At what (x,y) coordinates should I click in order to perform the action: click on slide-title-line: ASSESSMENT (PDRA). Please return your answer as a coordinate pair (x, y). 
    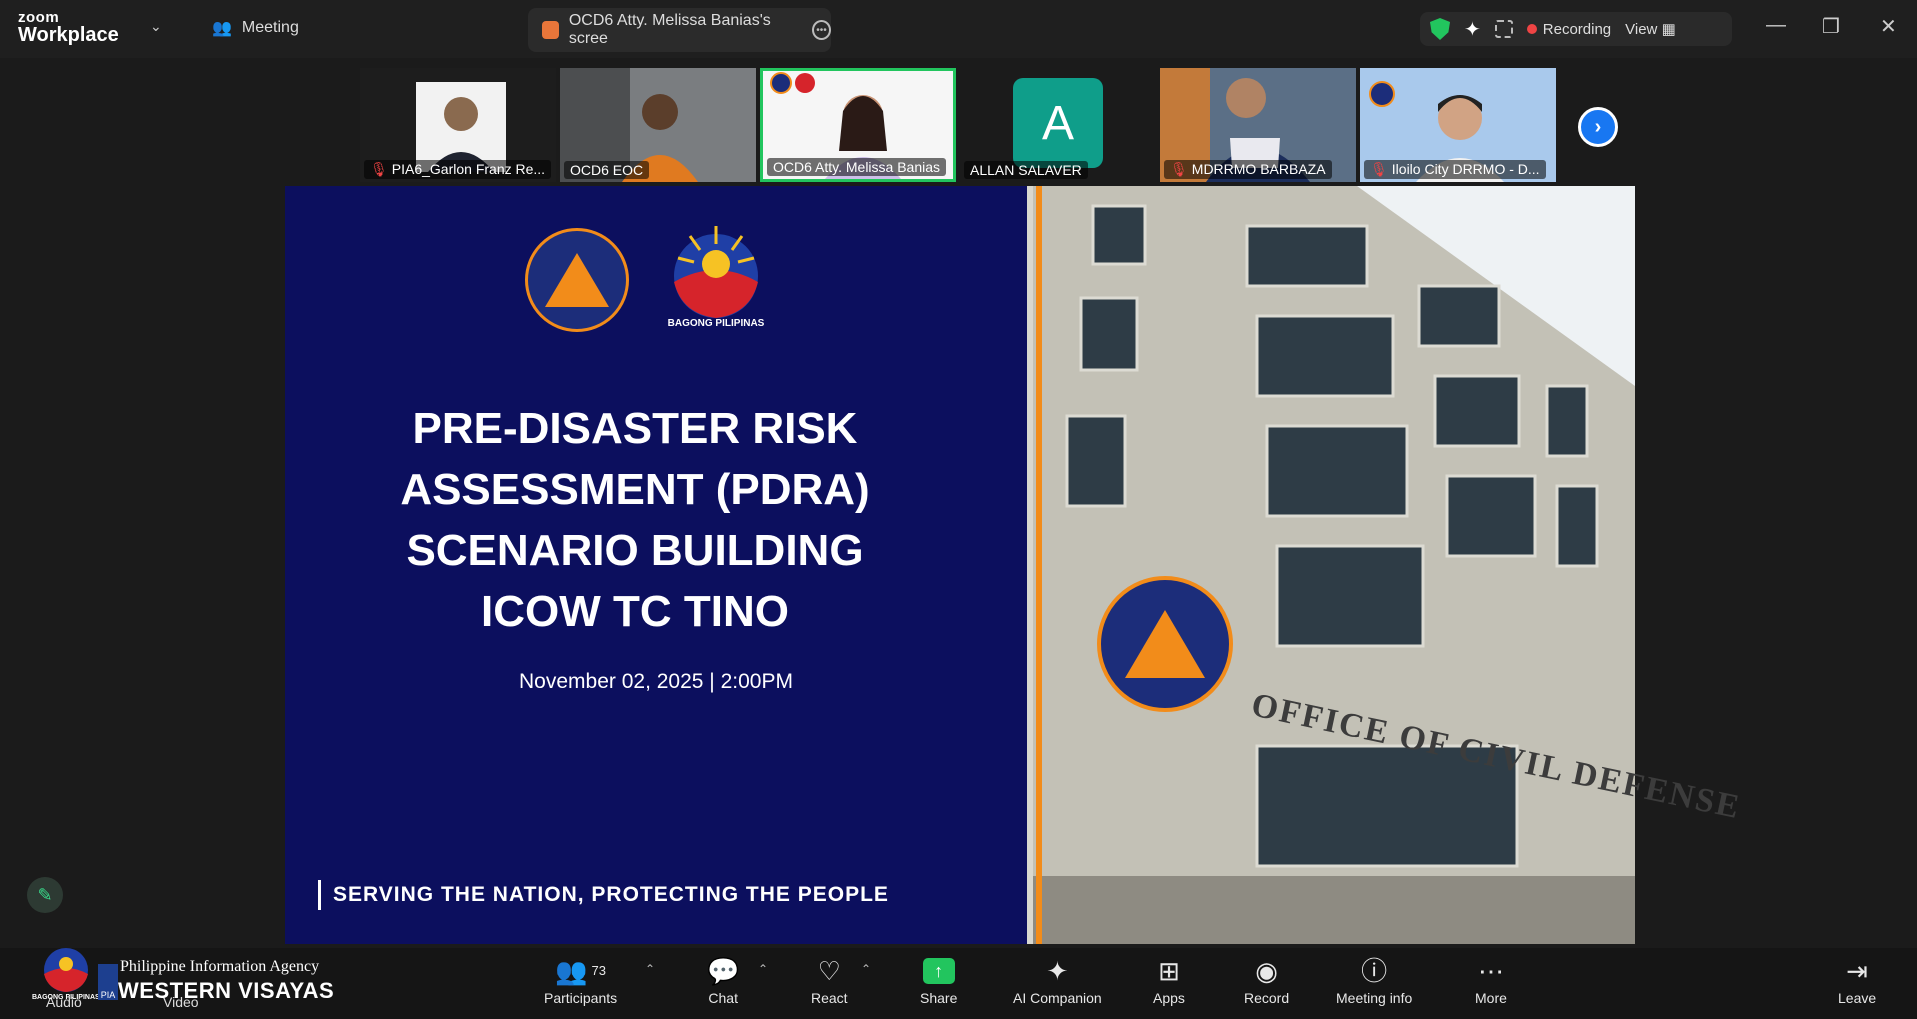
    Looking at the image, I should click on (635, 489).